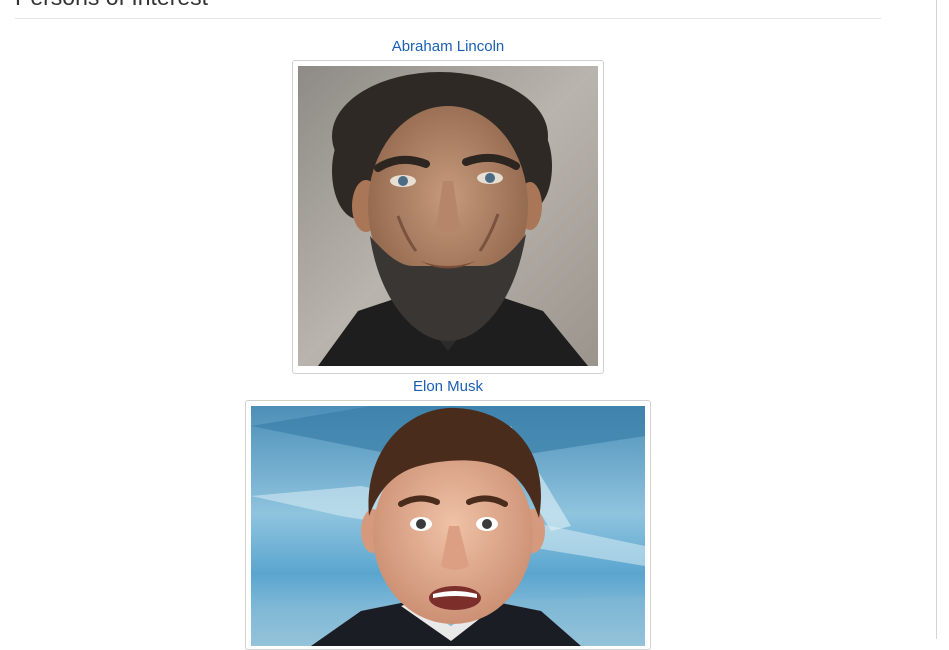 This screenshot has width=949, height=650. What do you see at coordinates (111, 5) in the screenshot?
I see `page-title: Persons of Interest` at bounding box center [111, 5].